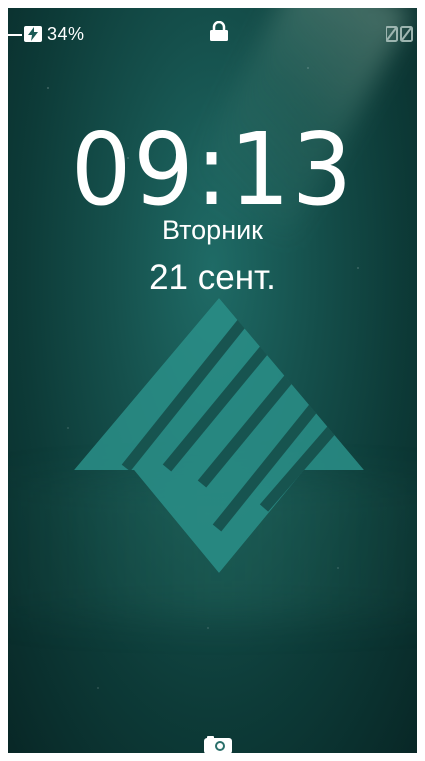  Describe the element at coordinates (212, 169) in the screenshot. I see `lock-clock: 09:13` at that location.